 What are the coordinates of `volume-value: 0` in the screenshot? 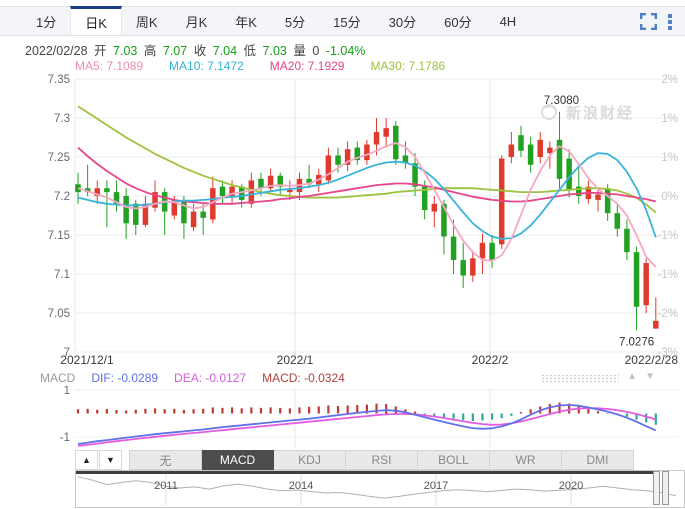 It's located at (316, 51).